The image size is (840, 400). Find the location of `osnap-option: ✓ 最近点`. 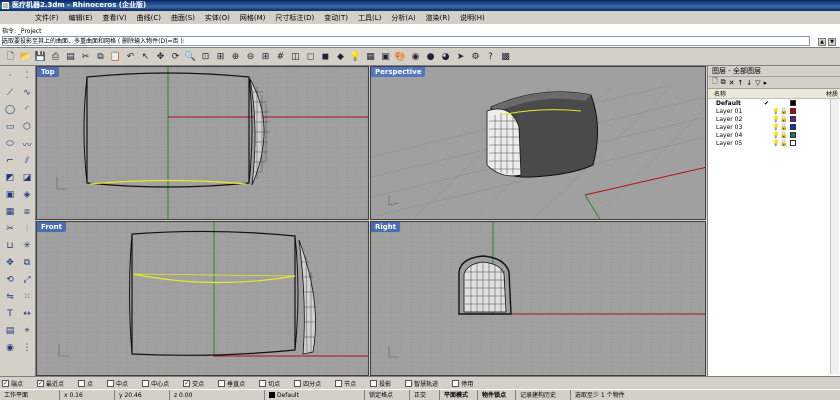

osnap-option: ✓ 最近点 is located at coordinates (54, 383).